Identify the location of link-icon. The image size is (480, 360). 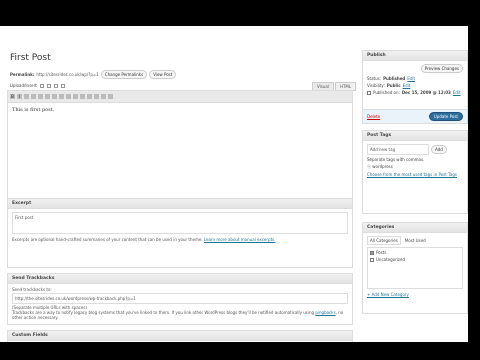
(75, 96).